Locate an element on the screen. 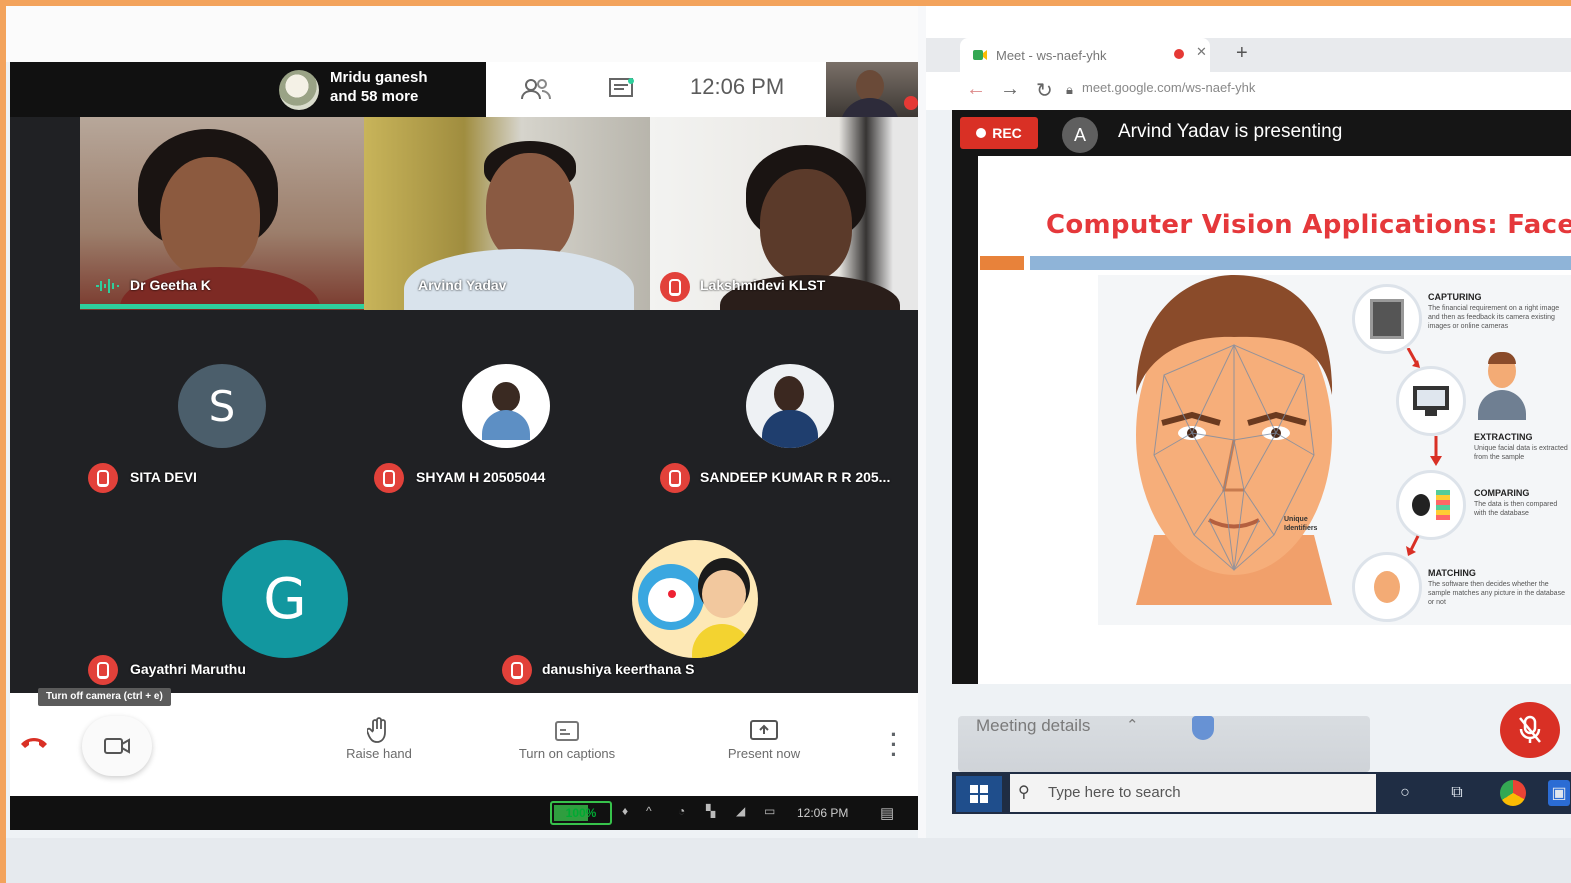  step-label: MATCHING is located at coordinates (1452, 573).